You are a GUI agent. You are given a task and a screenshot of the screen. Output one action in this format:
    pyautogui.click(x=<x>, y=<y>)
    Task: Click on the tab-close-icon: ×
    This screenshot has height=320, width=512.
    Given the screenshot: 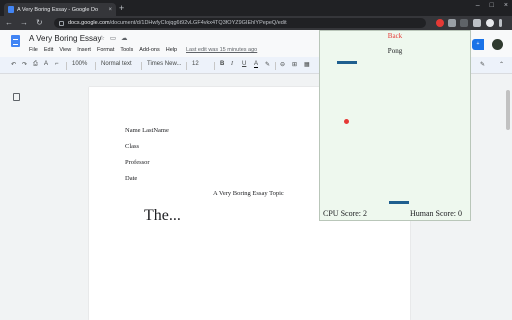 What is the action you would take?
    pyautogui.click(x=110, y=10)
    